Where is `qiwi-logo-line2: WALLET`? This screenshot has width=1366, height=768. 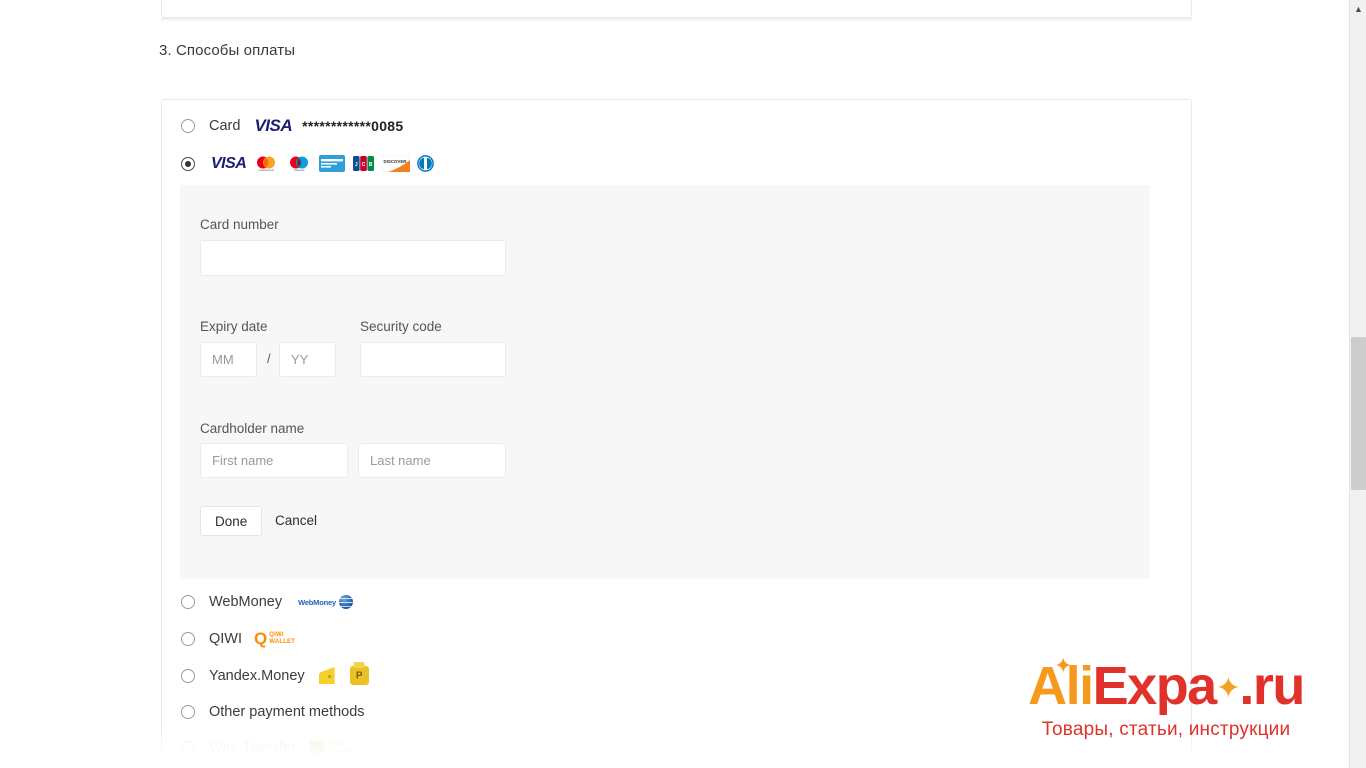 qiwi-logo-line2: WALLET is located at coordinates (282, 641).